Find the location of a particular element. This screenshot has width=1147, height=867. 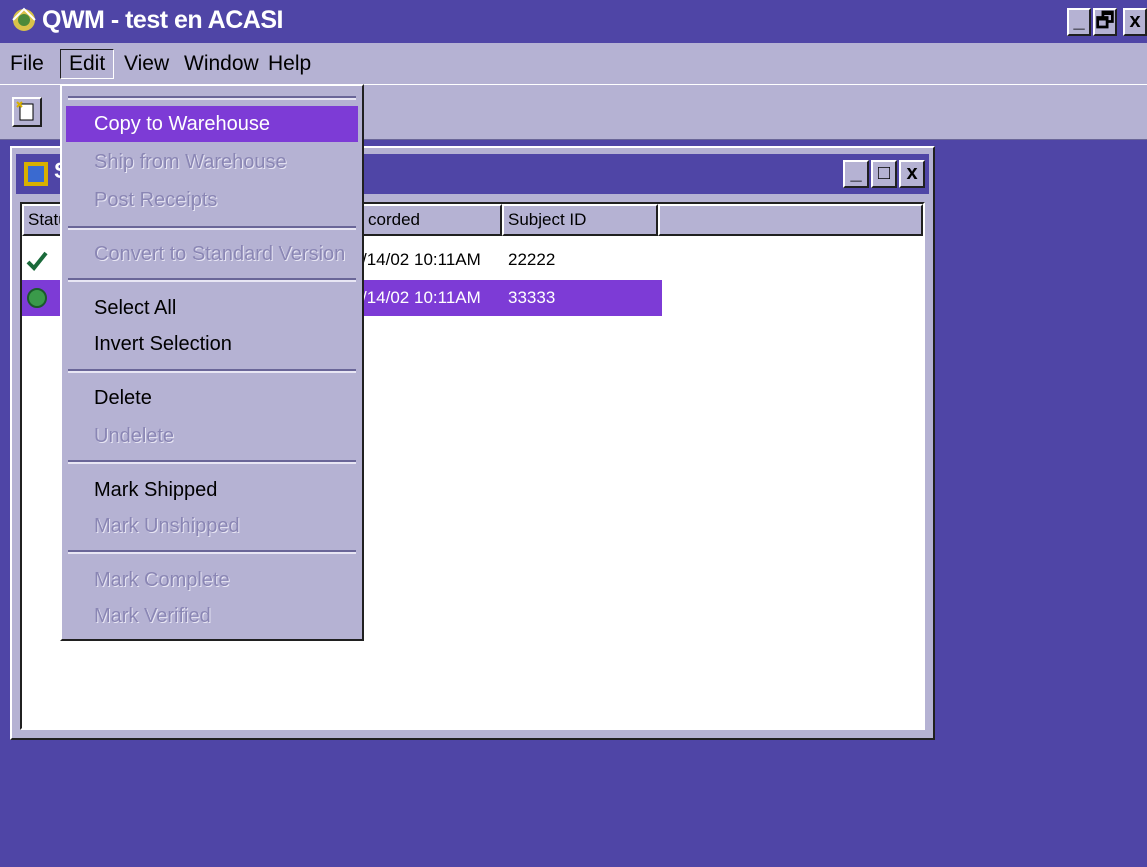

menu-bar: File Edit View Window Help is located at coordinates (573, 63).